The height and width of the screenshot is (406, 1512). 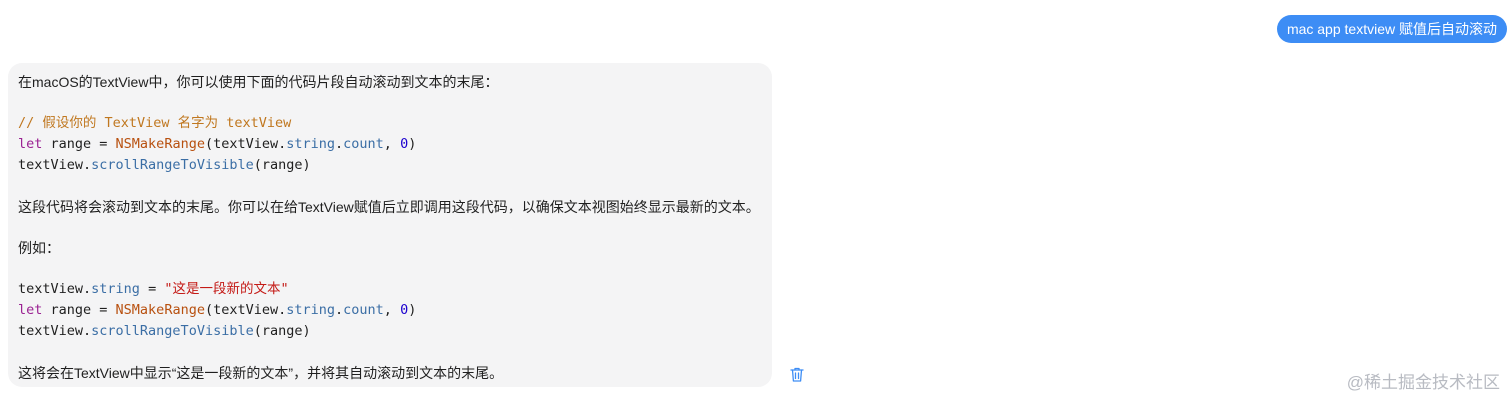 I want to click on outro-text: 这将会在TextView中显示“这是一段新的文本”，并将其自动滚动到文本的末尾。, so click(x=261, y=373).